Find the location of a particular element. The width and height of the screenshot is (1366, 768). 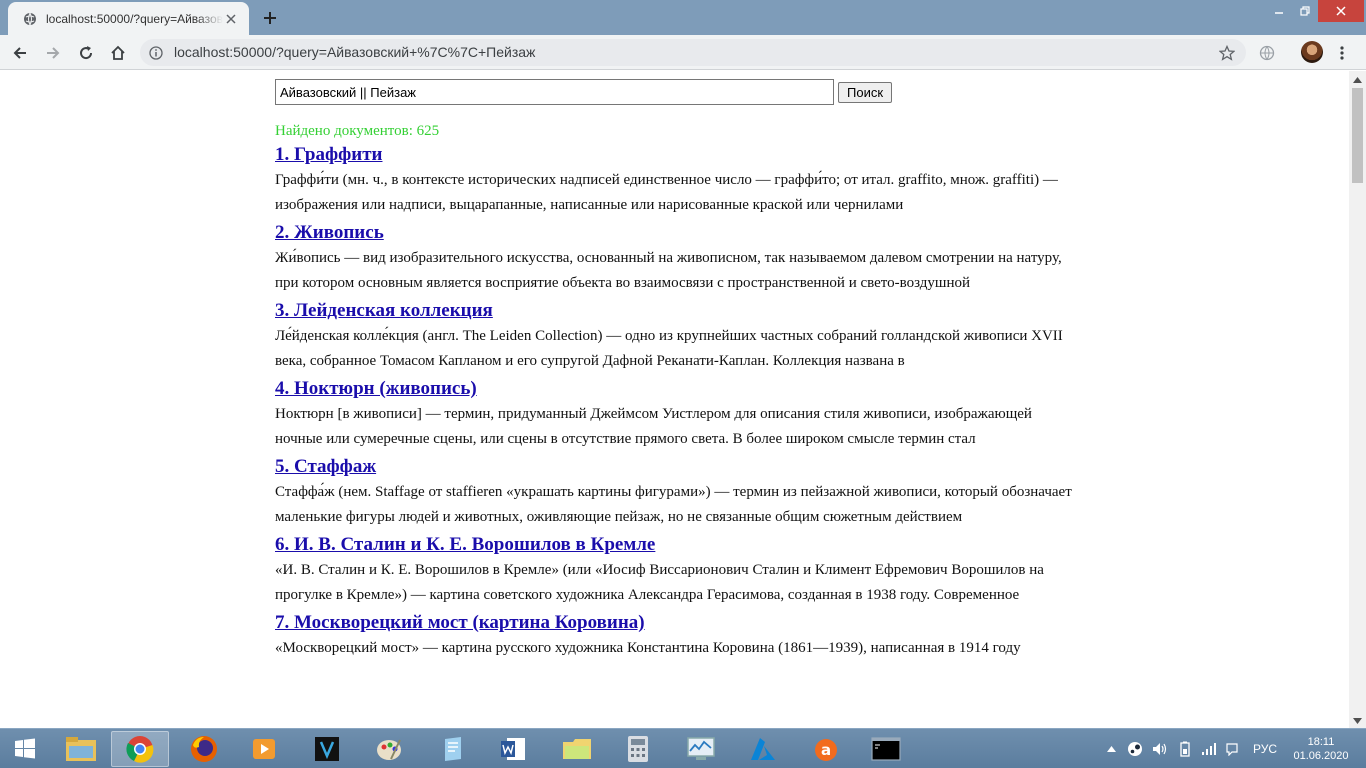

tab-strip: localhost:50000/?query=Айвазовский is located at coordinates (683, 17).